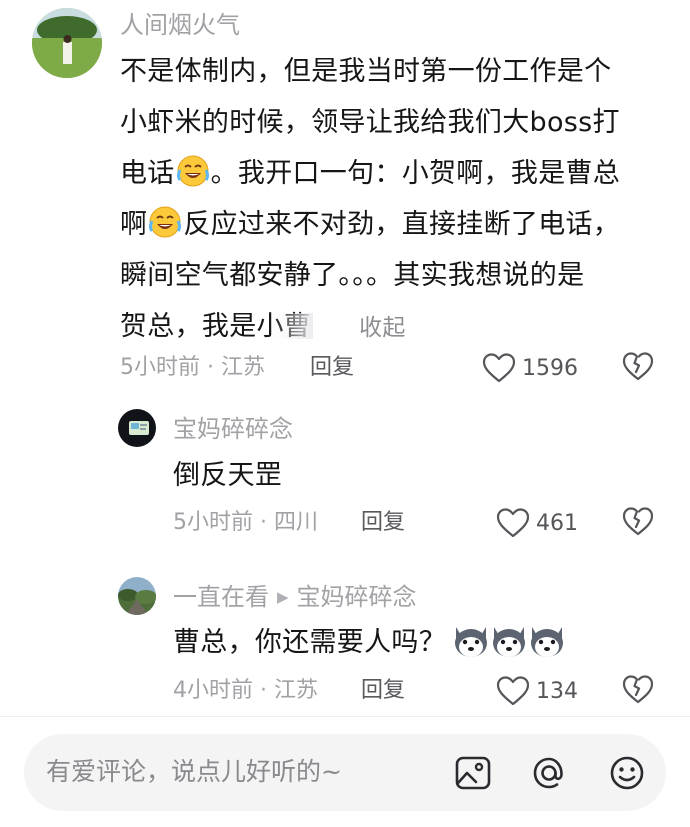  I want to click on husky-dog-emoji, so click(509, 648).